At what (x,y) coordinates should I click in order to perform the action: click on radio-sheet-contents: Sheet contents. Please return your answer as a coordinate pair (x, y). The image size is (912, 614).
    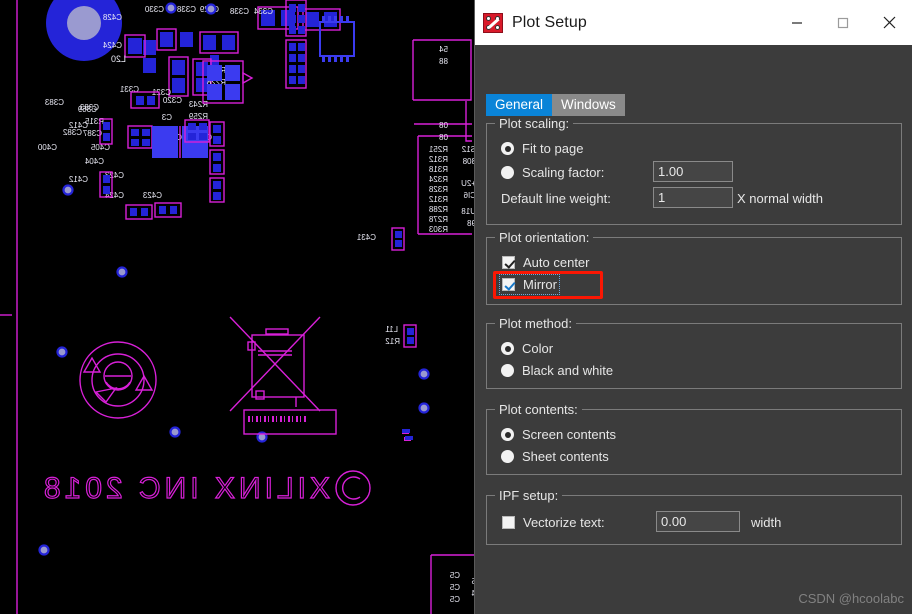
    Looking at the image, I should click on (555, 456).